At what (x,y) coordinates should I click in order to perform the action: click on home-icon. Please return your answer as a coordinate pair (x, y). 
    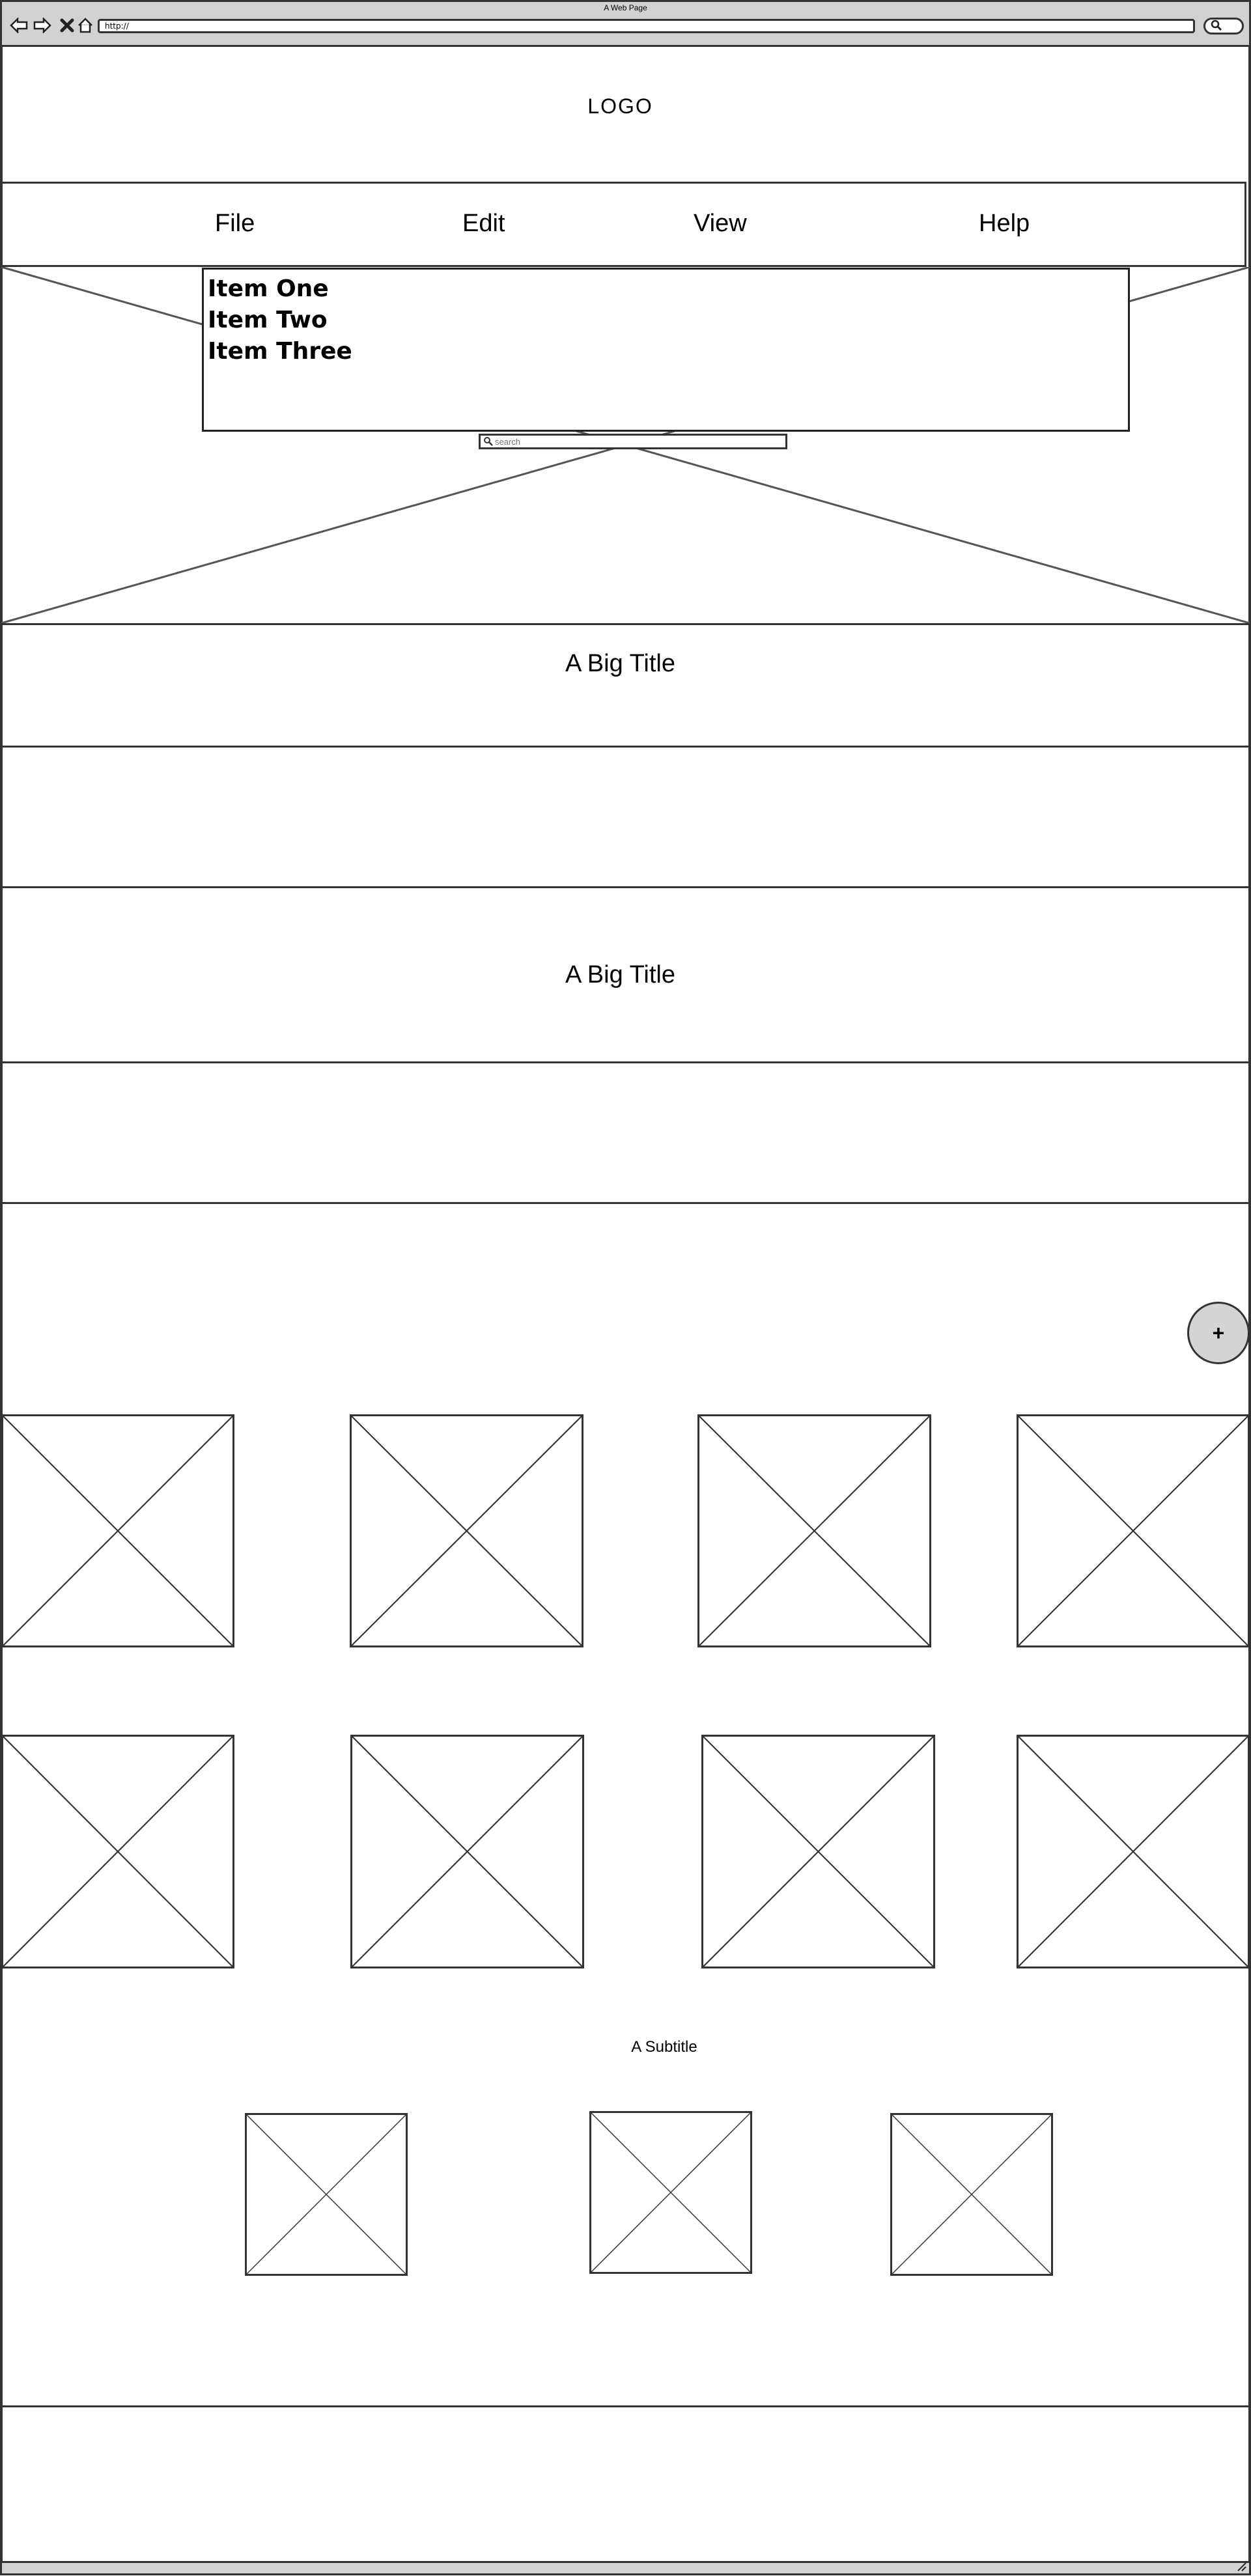
    Looking at the image, I should click on (85, 25).